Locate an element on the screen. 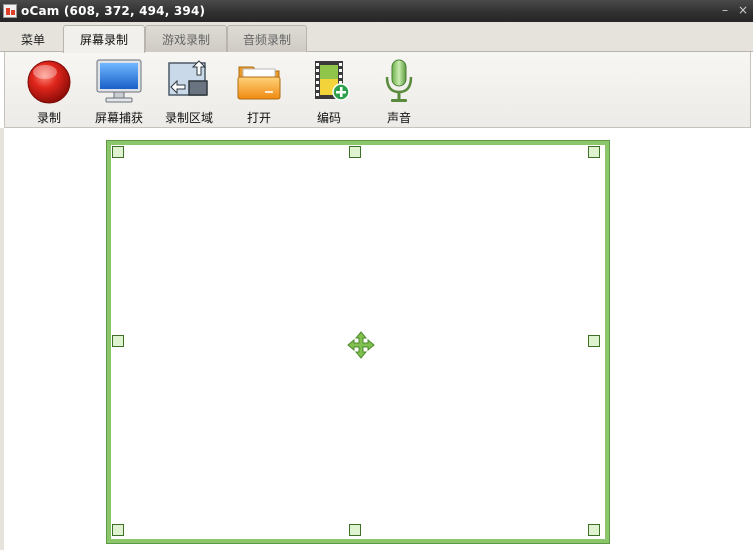 The image size is (753, 550). screen-capture-icon is located at coordinates (119, 81).